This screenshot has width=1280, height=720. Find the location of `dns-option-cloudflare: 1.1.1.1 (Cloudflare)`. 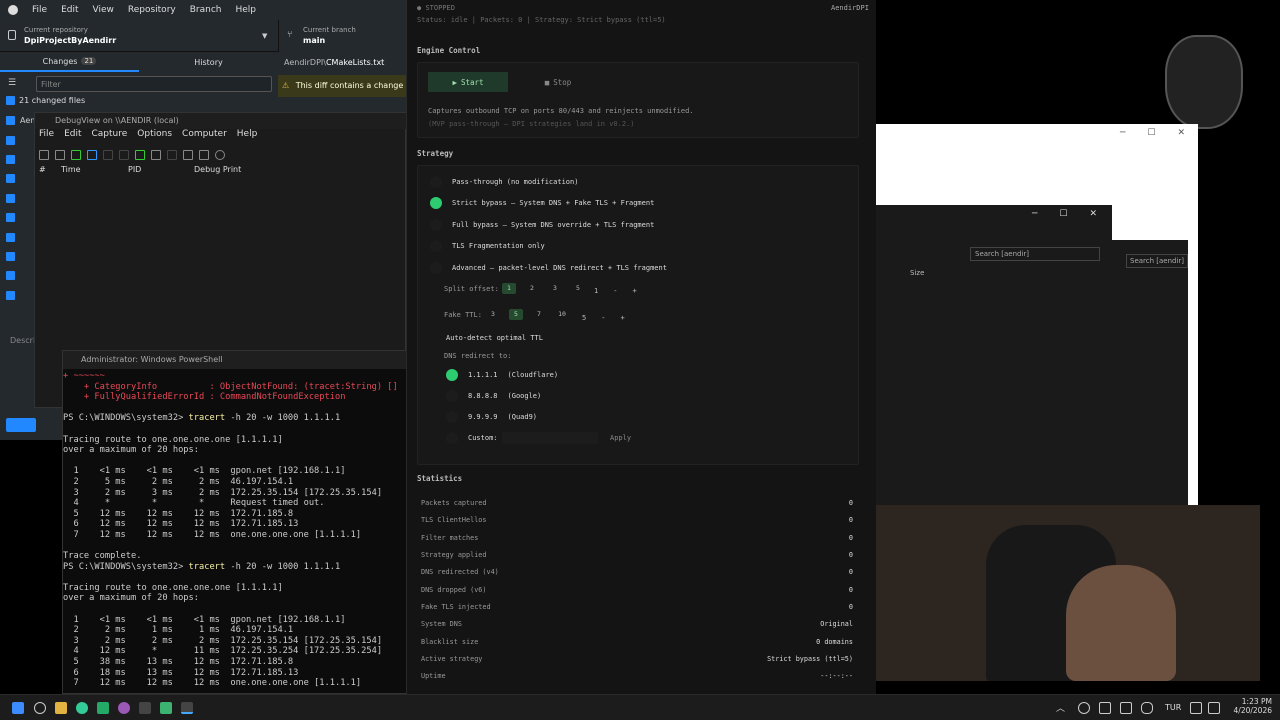

dns-option-cloudflare: 1.1.1.1 (Cloudflare) is located at coordinates (502, 375).